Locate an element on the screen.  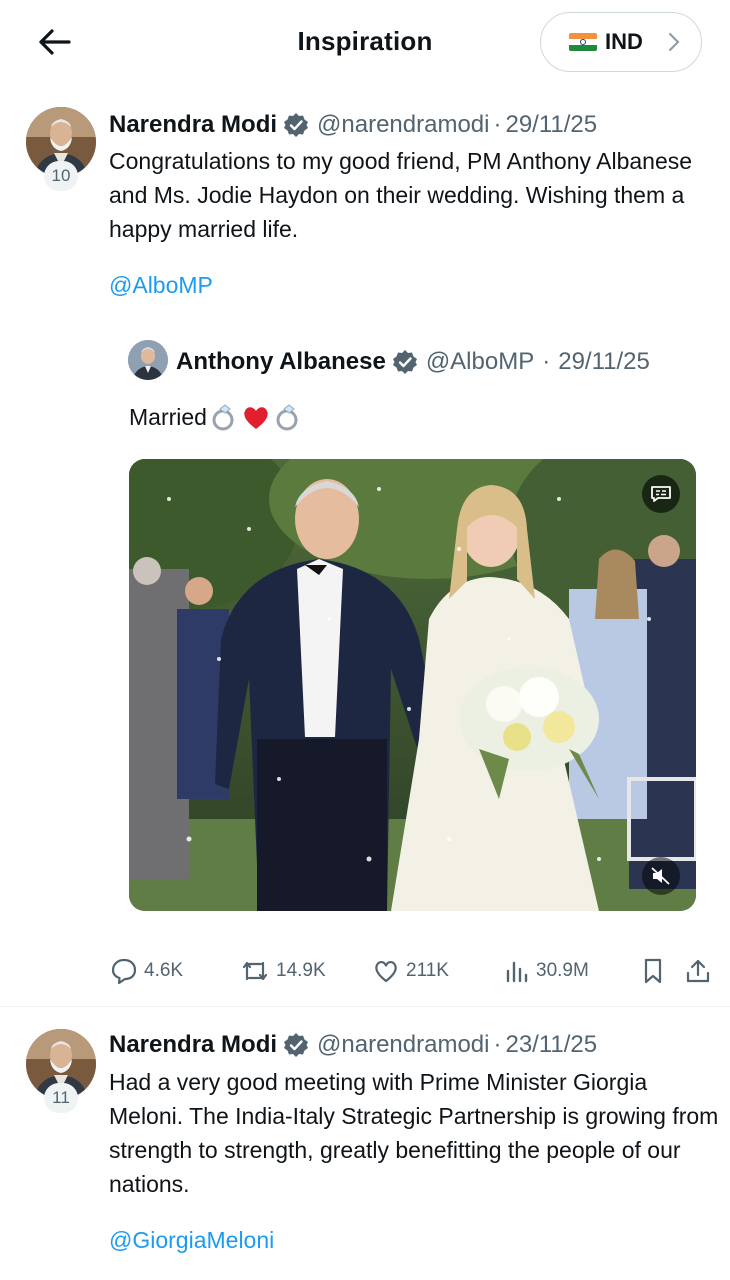
quoted-author-handle: @AlboMP is located at coordinates (480, 362).